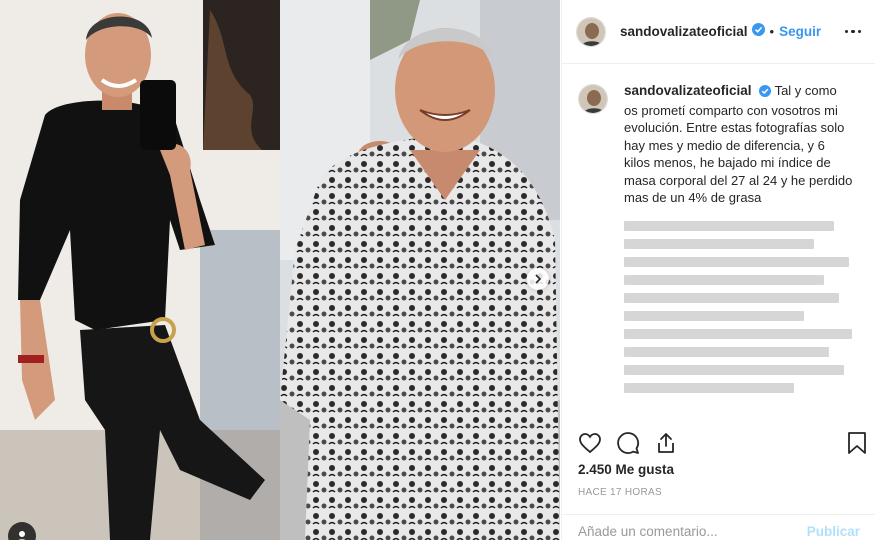  I want to click on caption-username: sandovalizateoficial, so click(688, 90).